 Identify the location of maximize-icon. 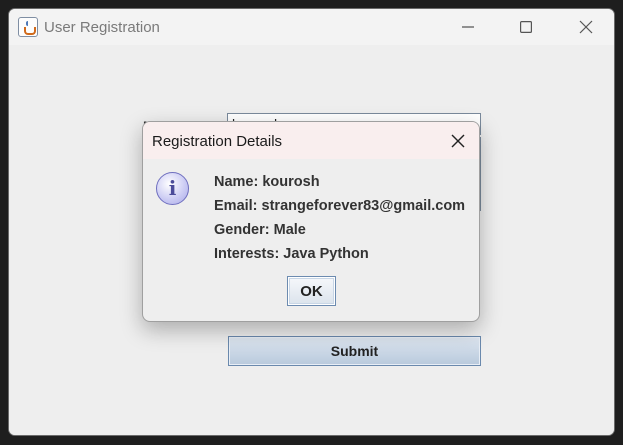
(526, 27).